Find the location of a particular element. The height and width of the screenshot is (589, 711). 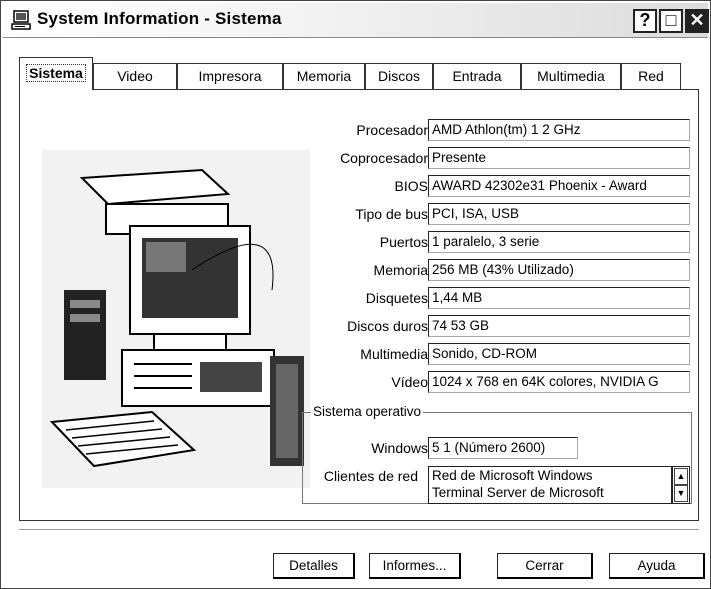

value-puertos: 1 paralelo, 3 serie is located at coordinates (559, 242).